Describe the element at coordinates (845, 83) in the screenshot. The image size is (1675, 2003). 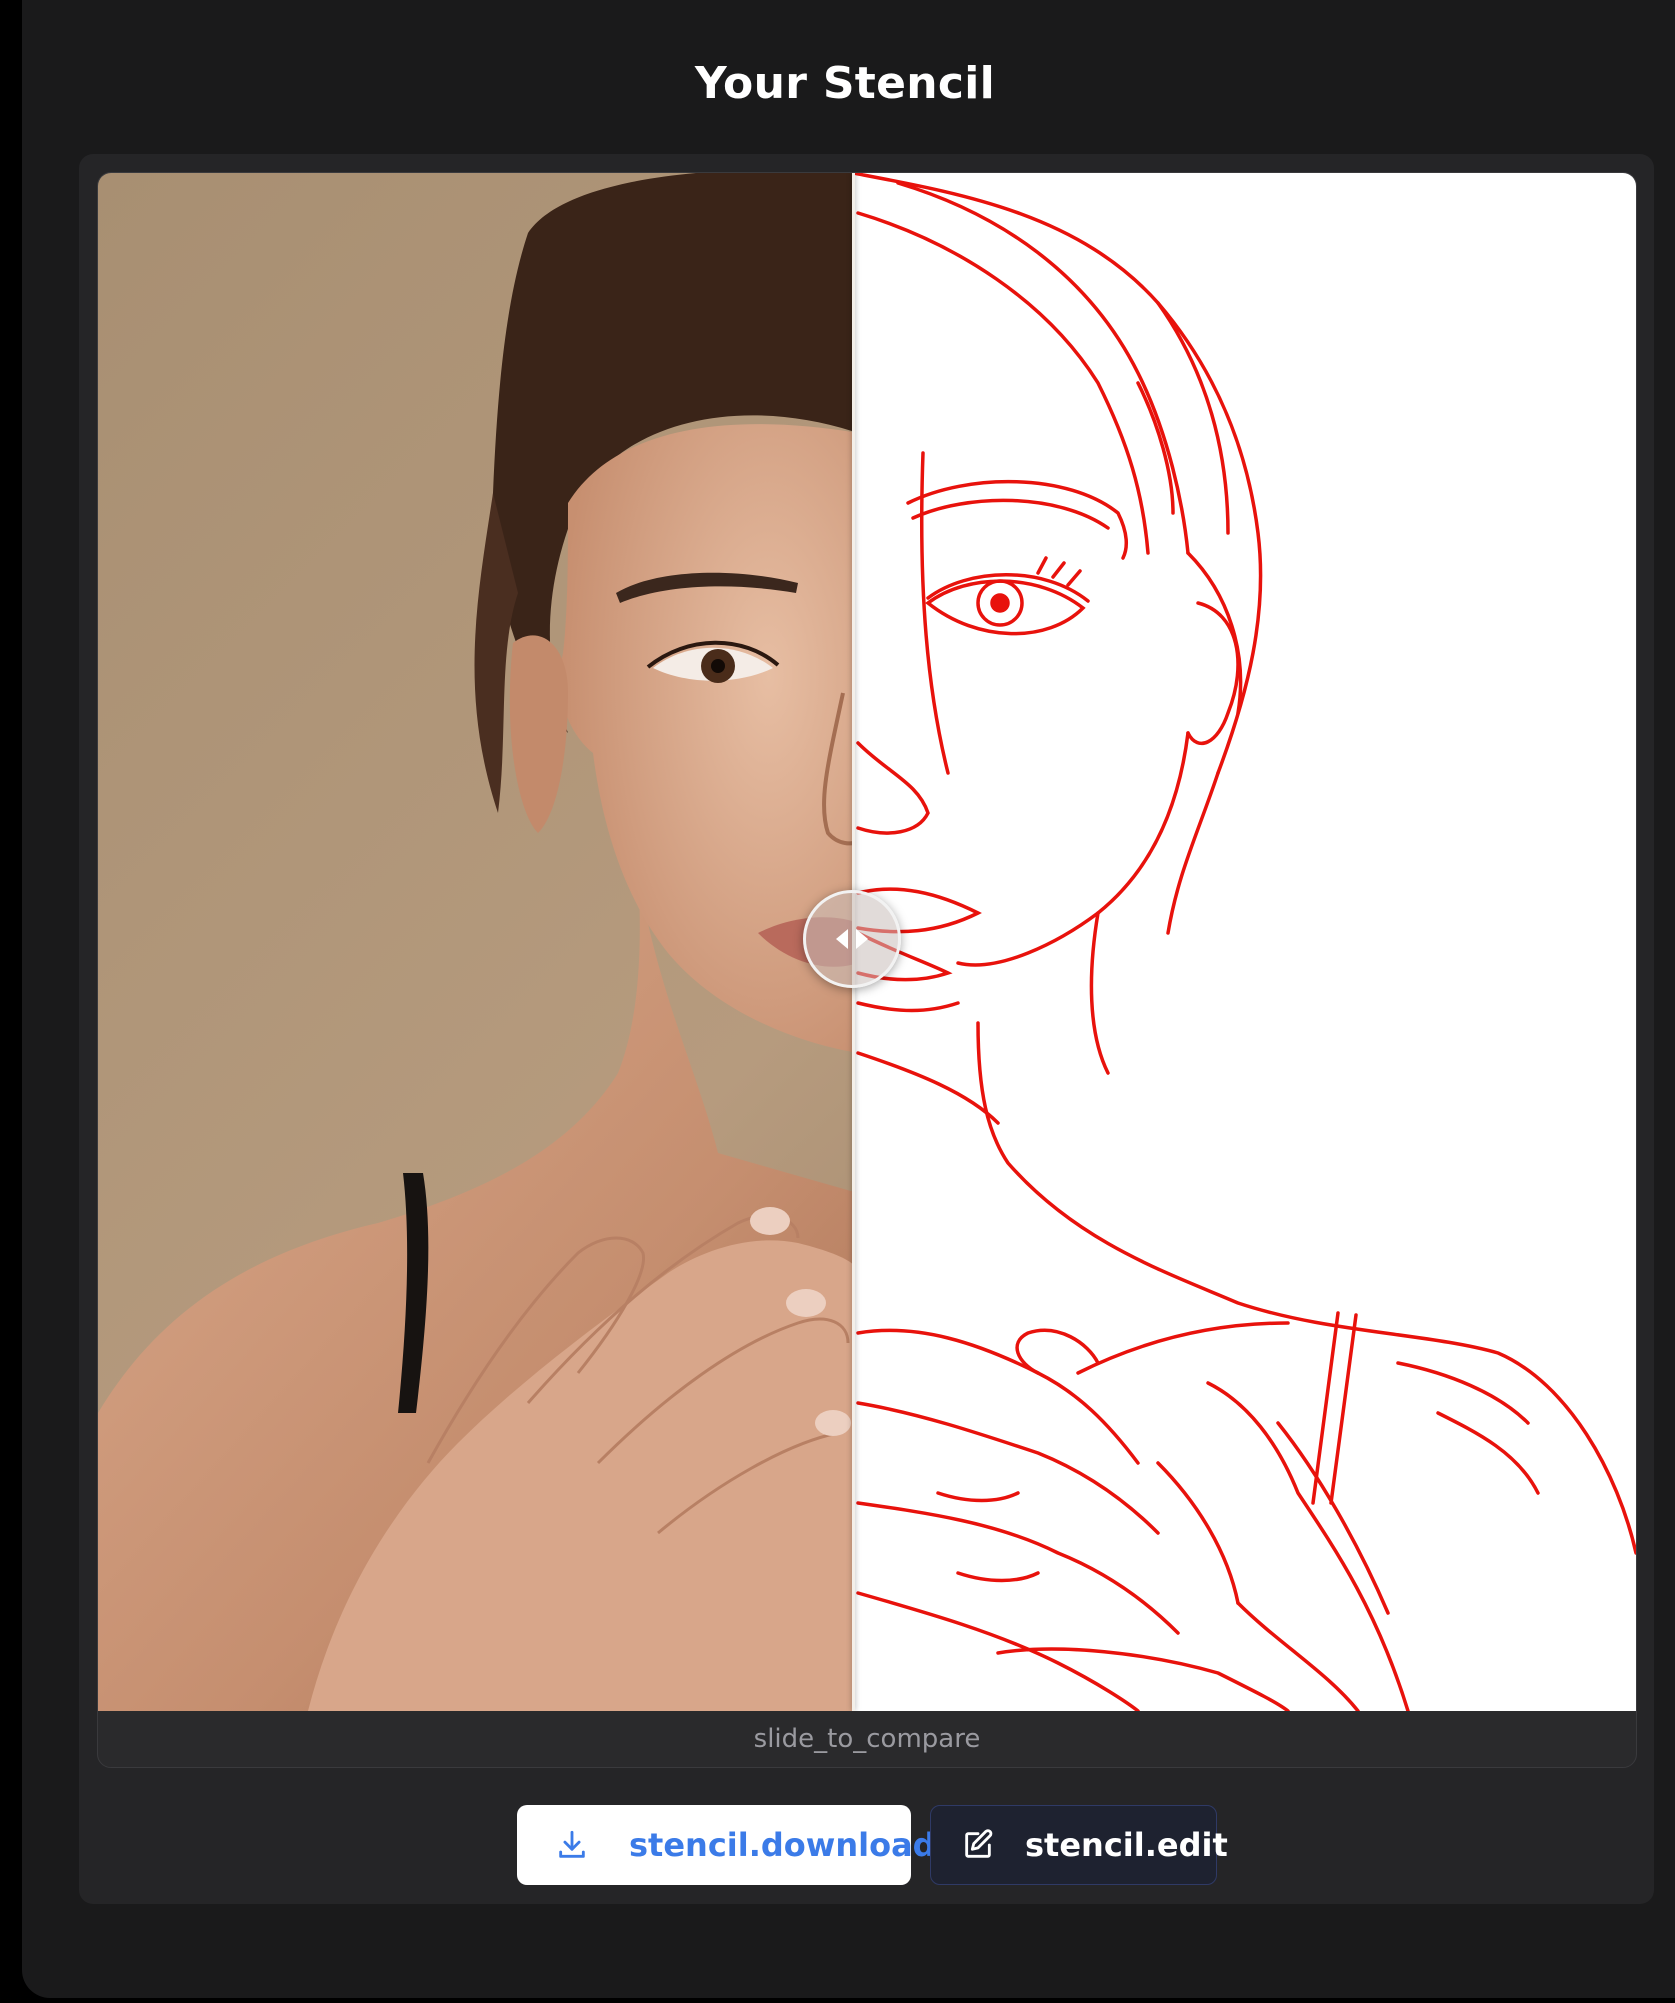
I see `page-title: Your Stencil` at that location.